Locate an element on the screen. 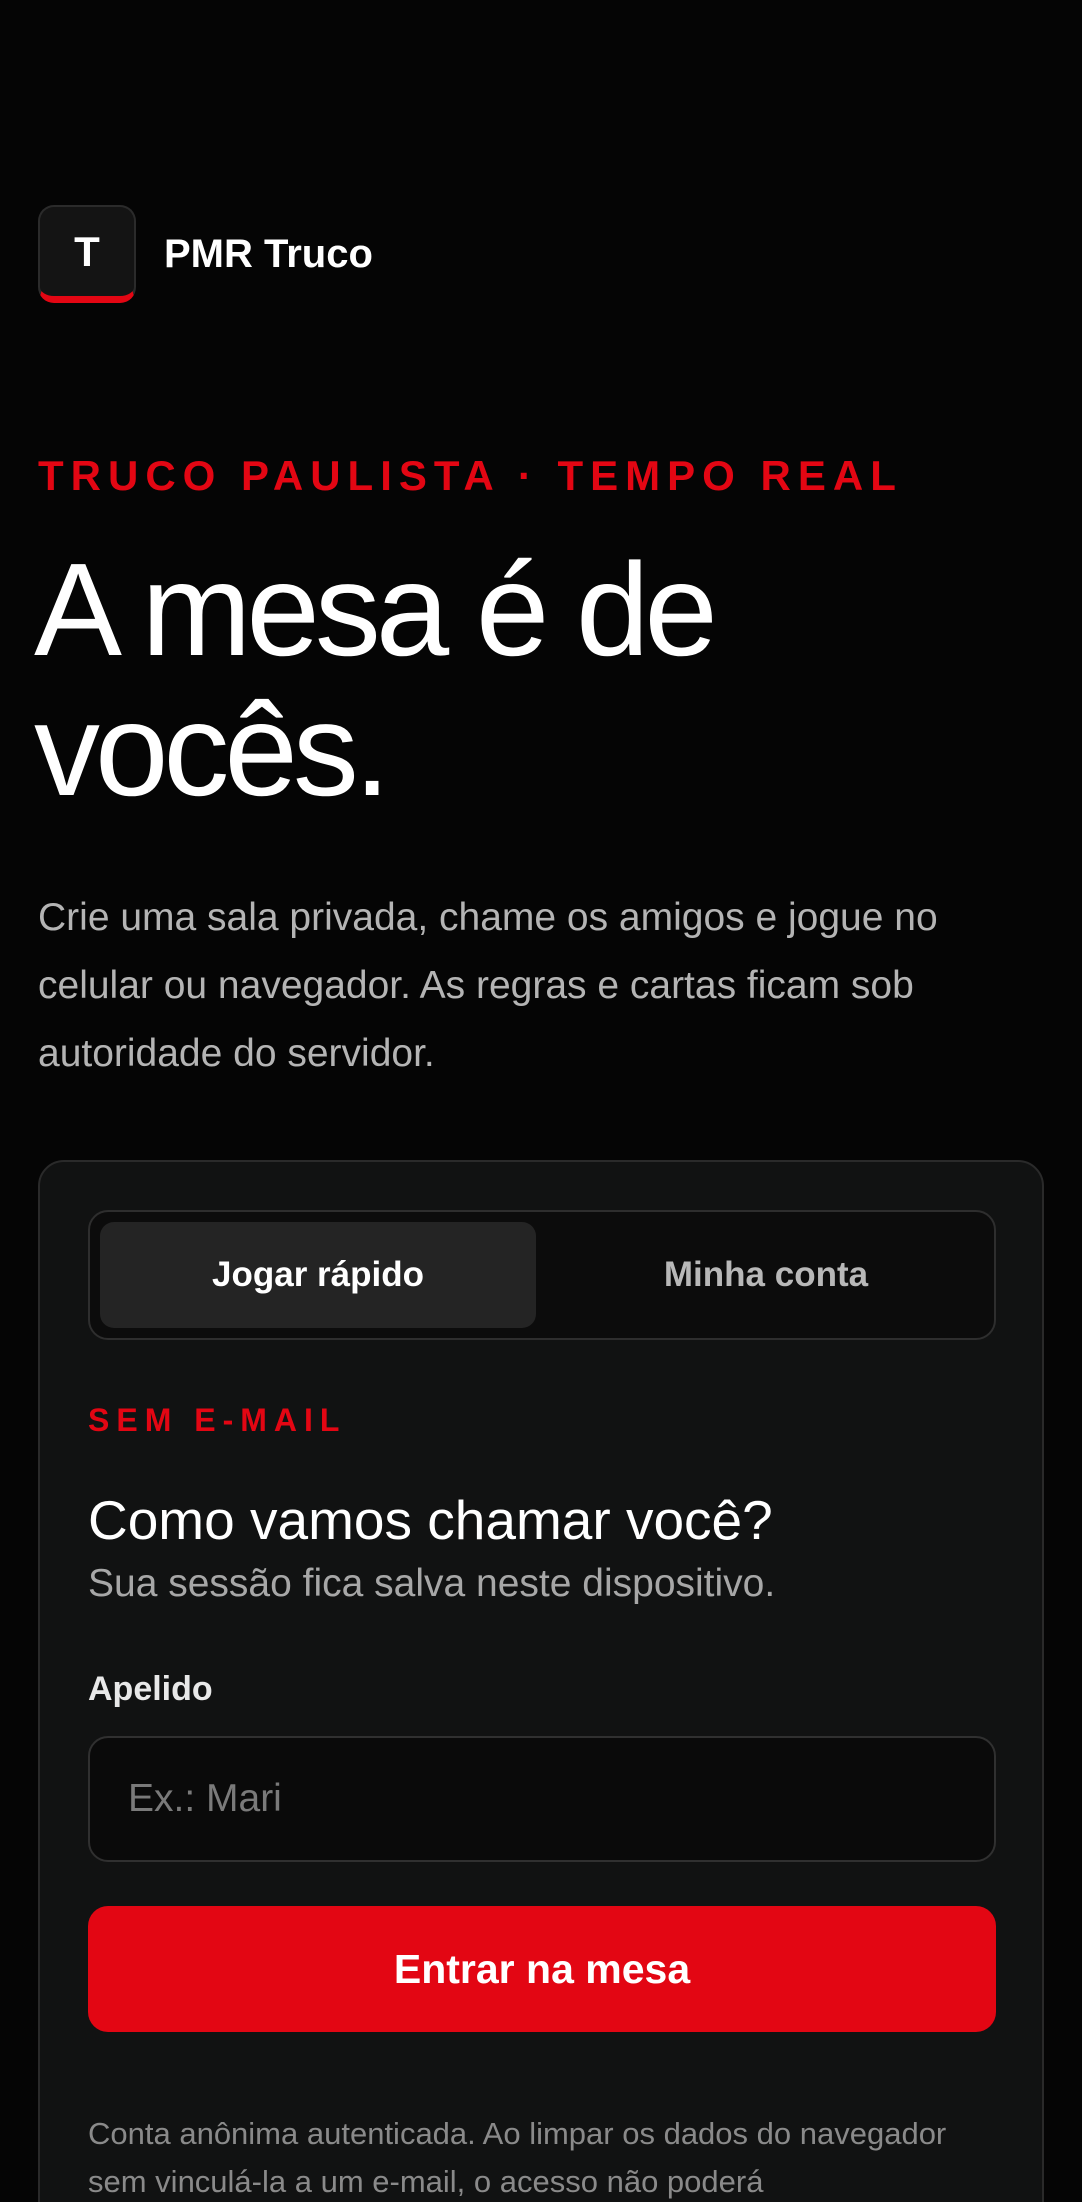  app-name: PMR Truco is located at coordinates (268, 253).